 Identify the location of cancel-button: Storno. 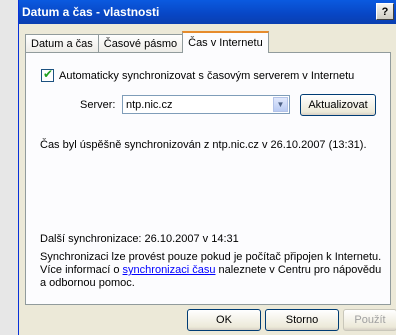
(302, 320).